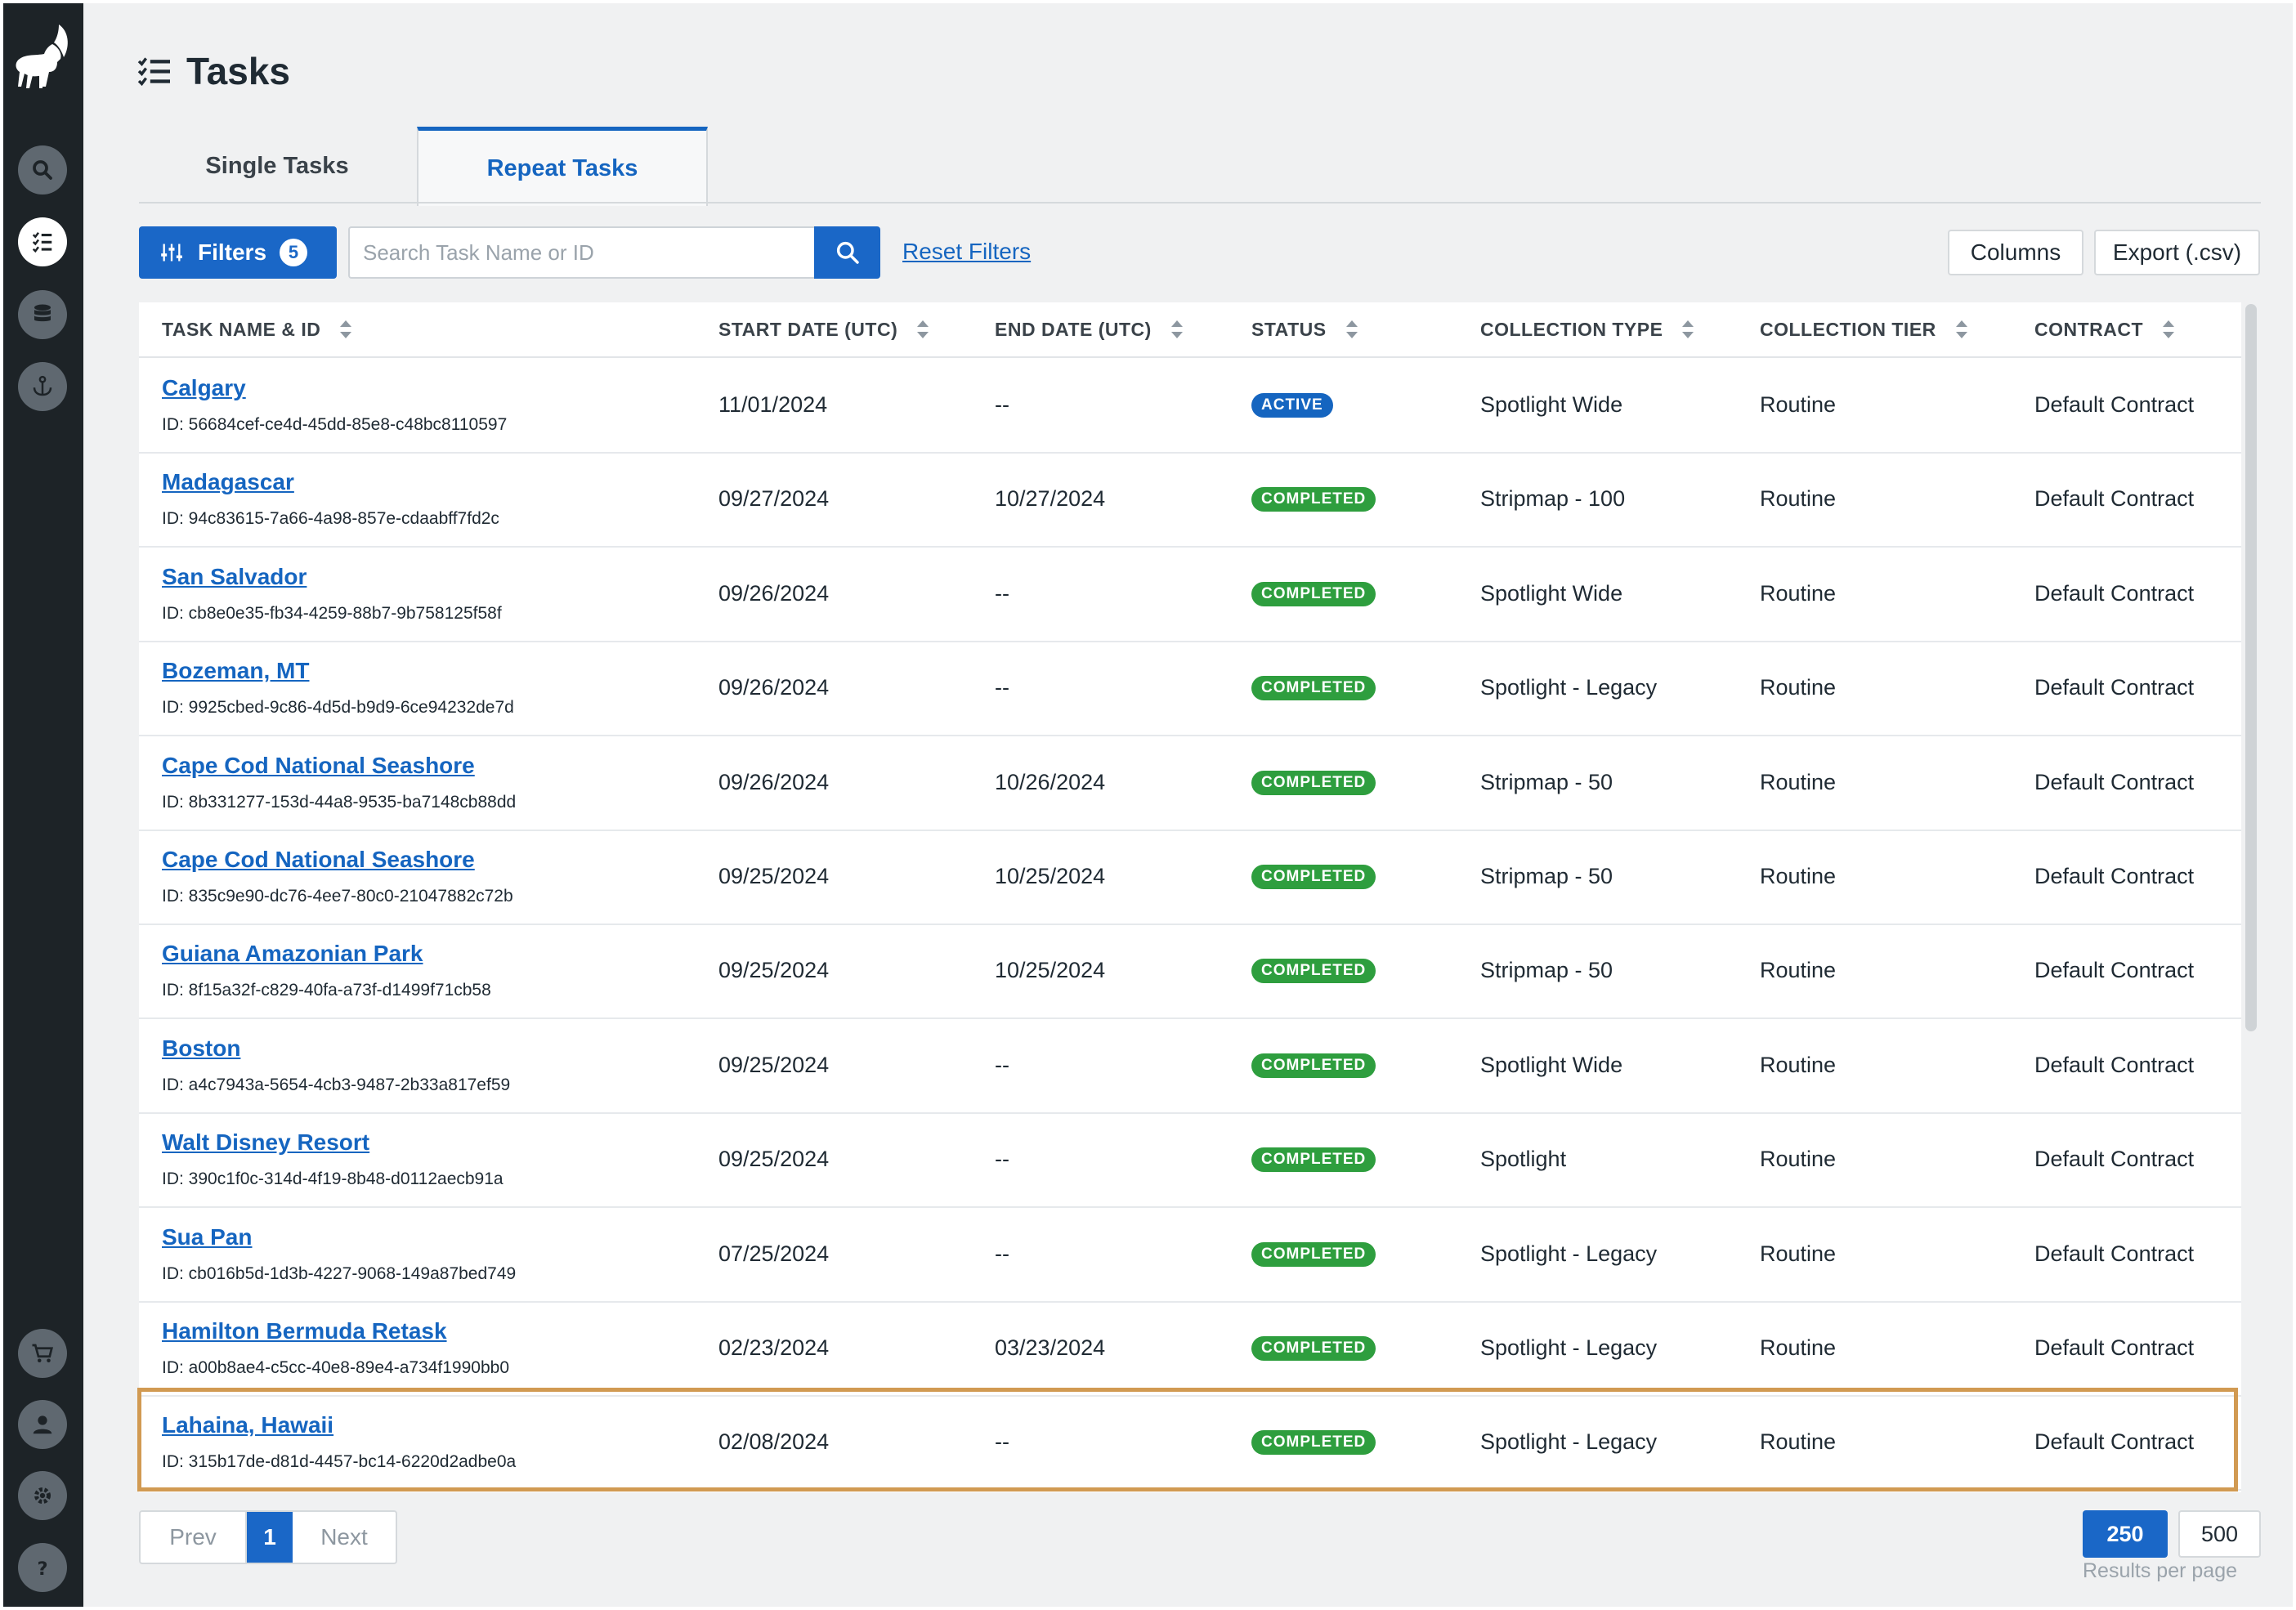 Image resolution: width=2296 pixels, height=1610 pixels. I want to click on task-name-link: Calgary, so click(204, 388).